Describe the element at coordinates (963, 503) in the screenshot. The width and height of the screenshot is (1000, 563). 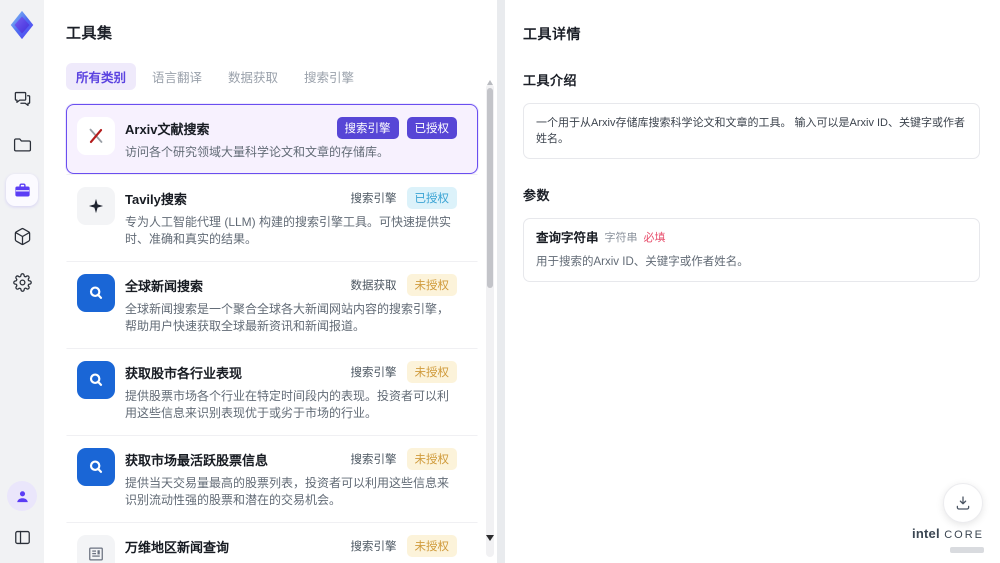
I see `download-button` at that location.